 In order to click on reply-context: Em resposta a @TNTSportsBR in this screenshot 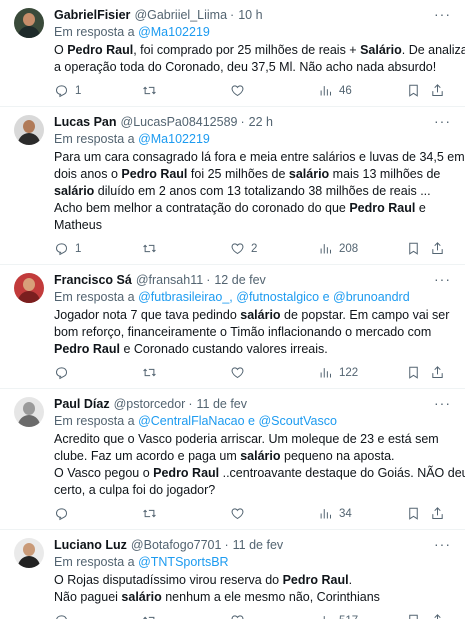, I will do `click(253, 562)`.